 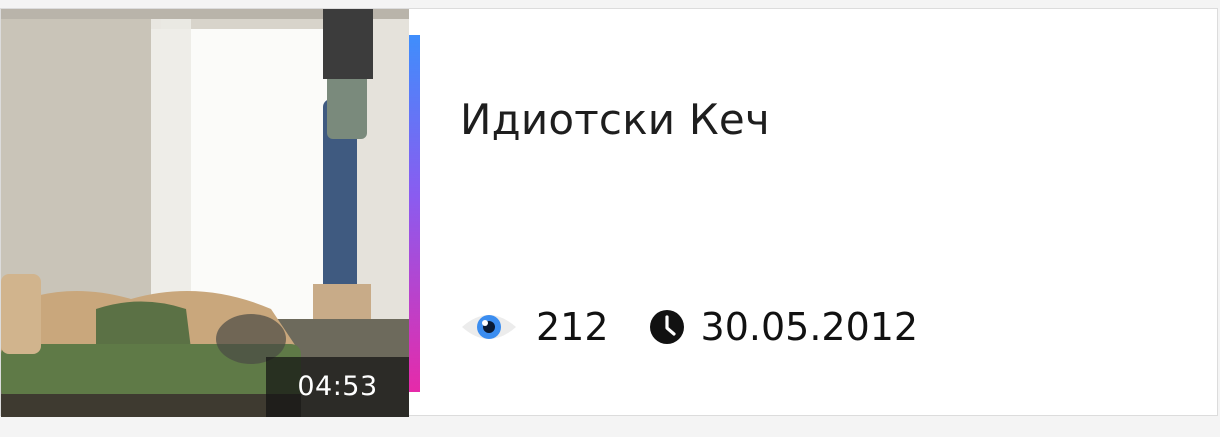 What do you see at coordinates (809, 327) in the screenshot?
I see `publish-date: 30.05.2012` at bounding box center [809, 327].